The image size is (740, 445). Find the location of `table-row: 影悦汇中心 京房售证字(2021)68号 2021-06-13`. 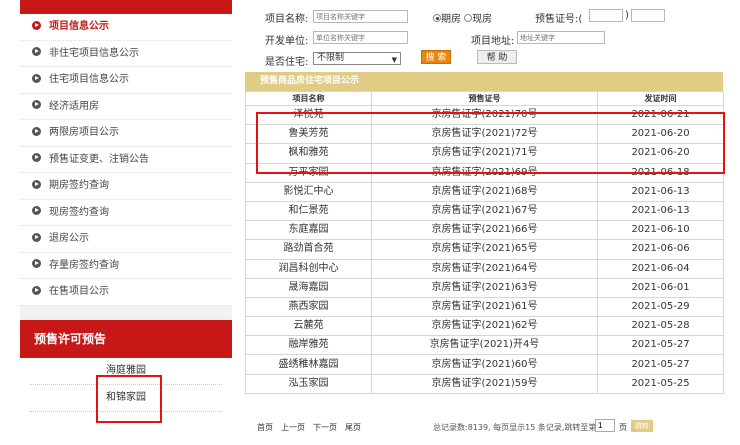

table-row: 影悦汇中心 京房售证字(2021)68号 2021-06-13 is located at coordinates (484, 191).